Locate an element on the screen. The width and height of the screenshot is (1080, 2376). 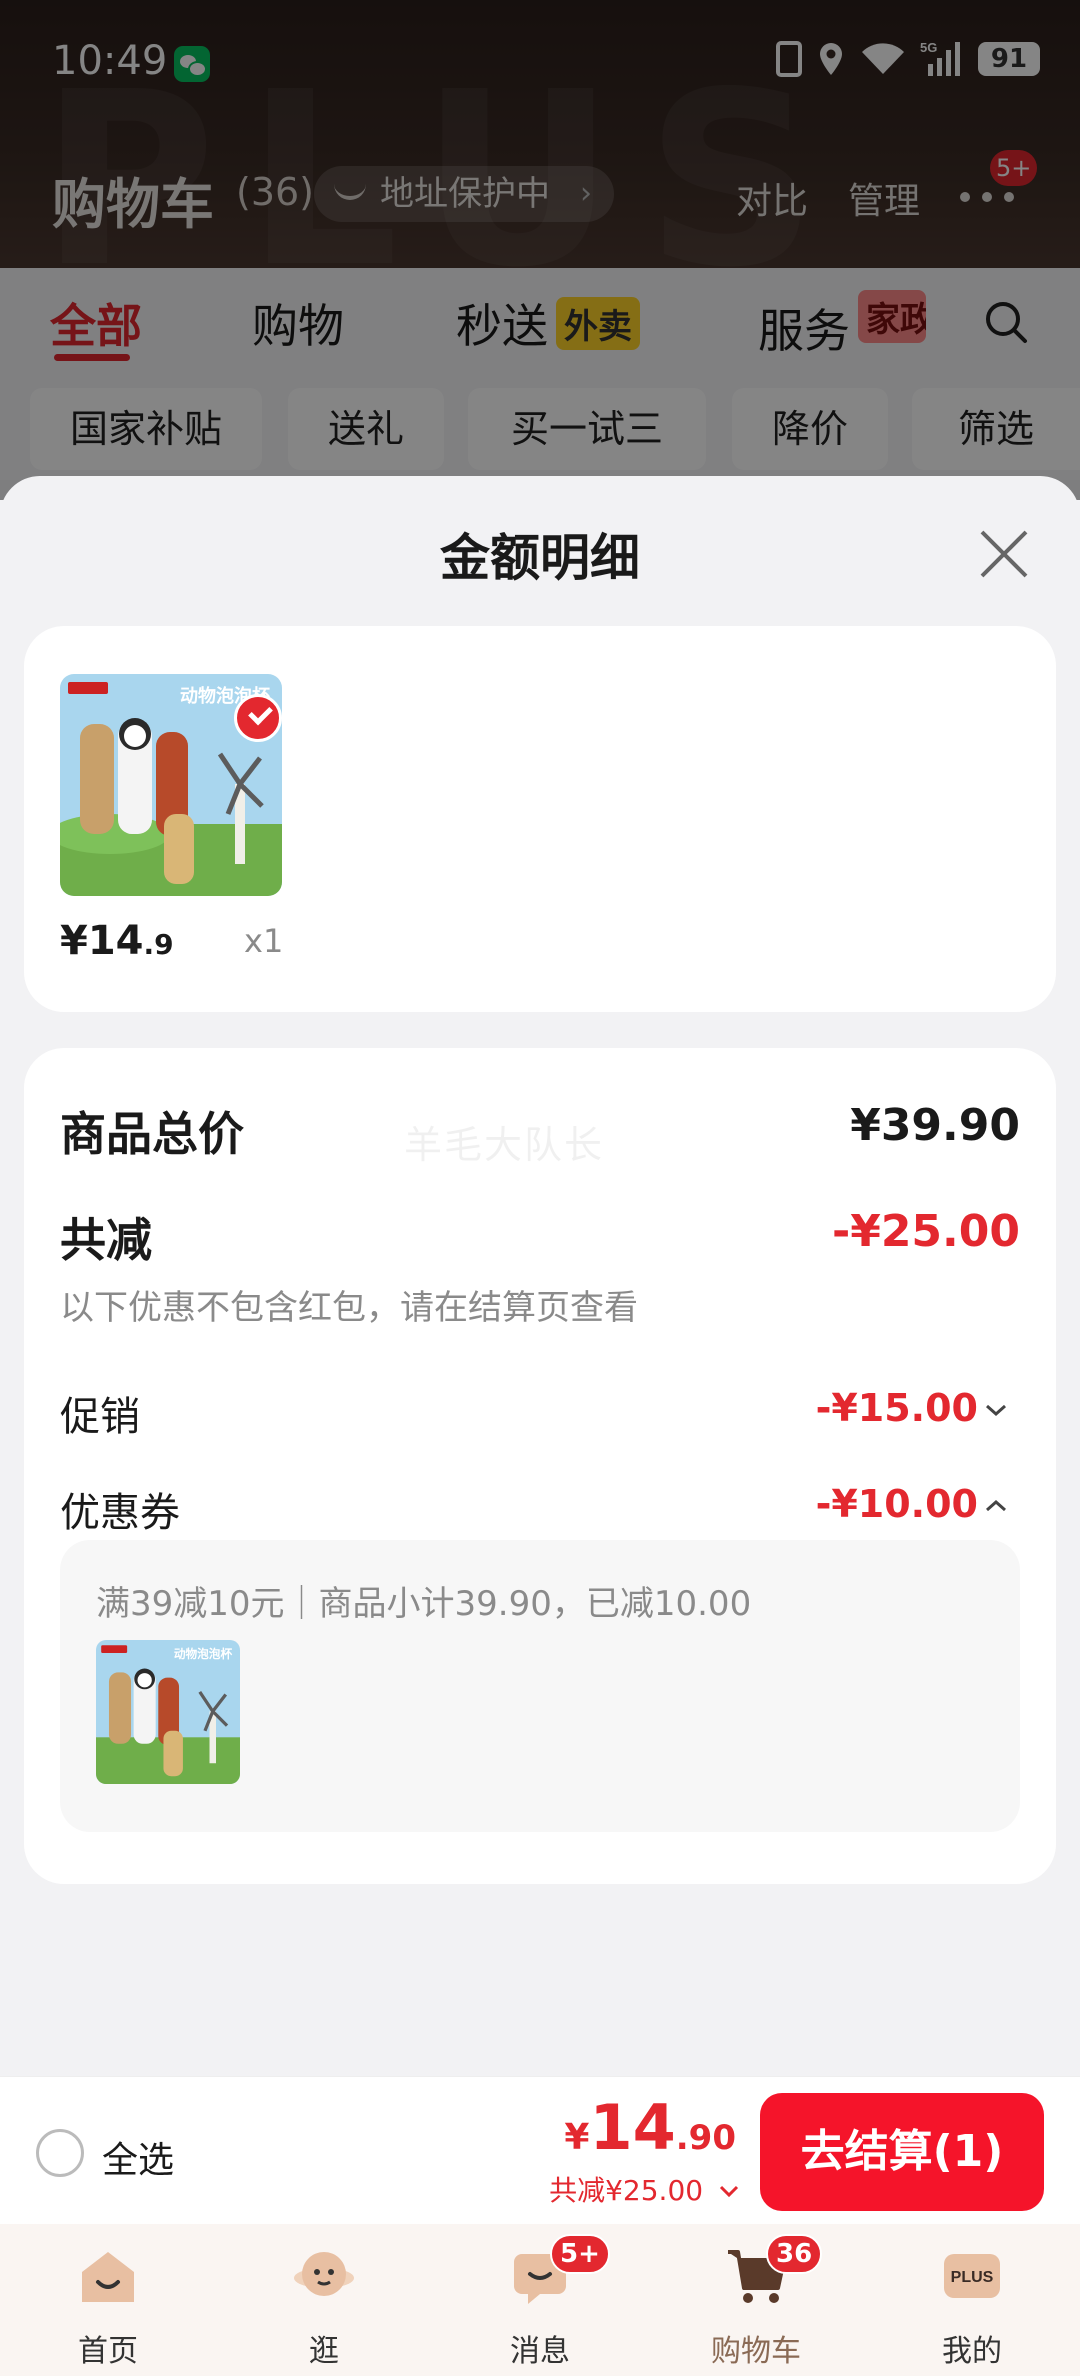
total-int: 14 is located at coordinates (632, 2127).